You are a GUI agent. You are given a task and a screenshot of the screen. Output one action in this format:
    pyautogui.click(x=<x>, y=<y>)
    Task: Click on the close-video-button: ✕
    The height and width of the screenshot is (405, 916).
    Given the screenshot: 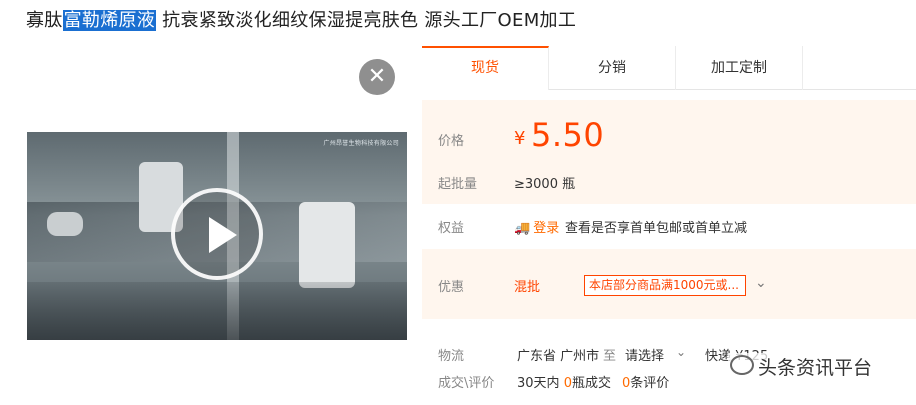 What is the action you would take?
    pyautogui.click(x=377, y=77)
    